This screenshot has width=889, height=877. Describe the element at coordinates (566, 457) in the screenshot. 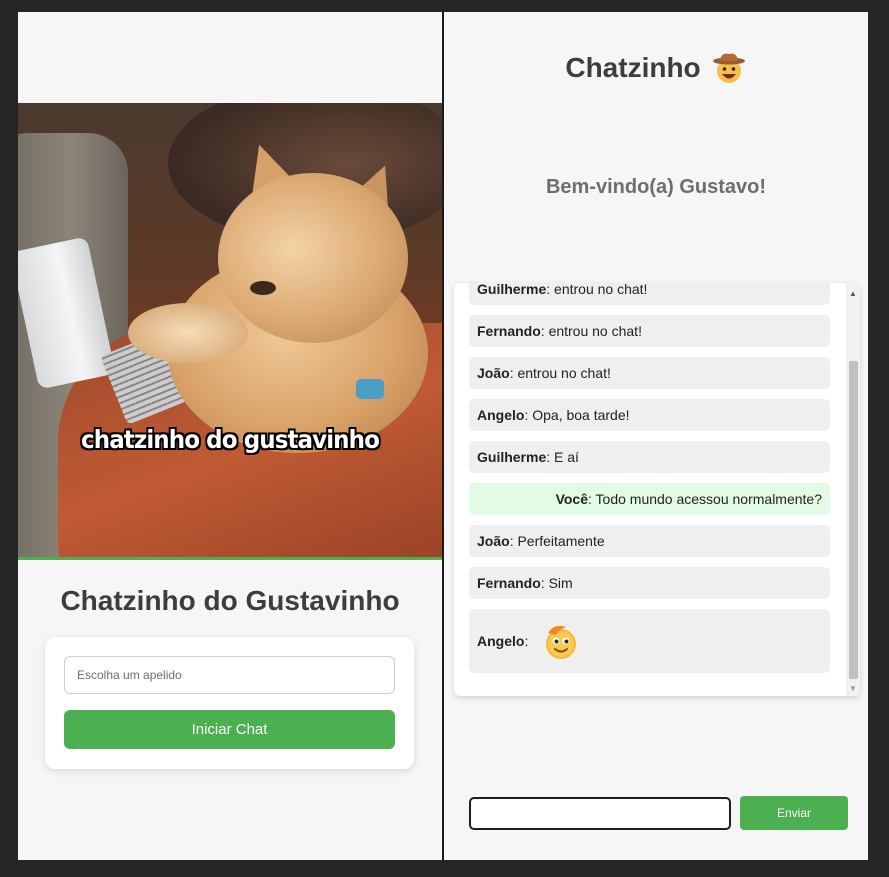

I see `message-text: E aí` at that location.